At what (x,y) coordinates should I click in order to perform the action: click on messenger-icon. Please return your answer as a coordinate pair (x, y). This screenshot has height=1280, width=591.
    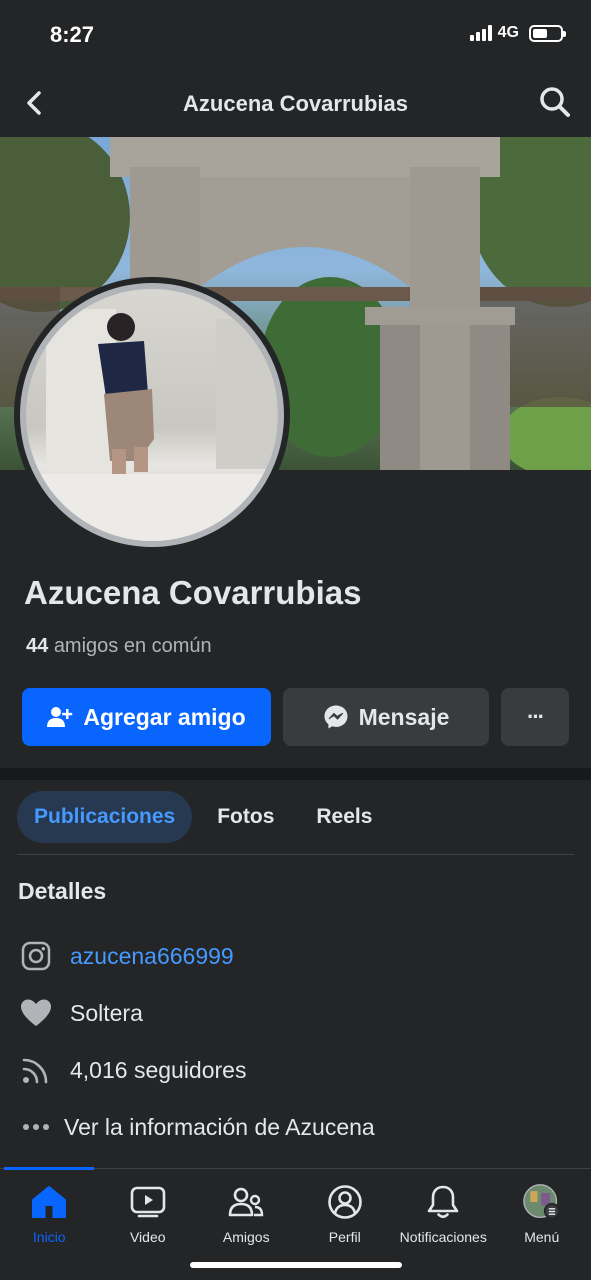
    Looking at the image, I should click on (336, 717).